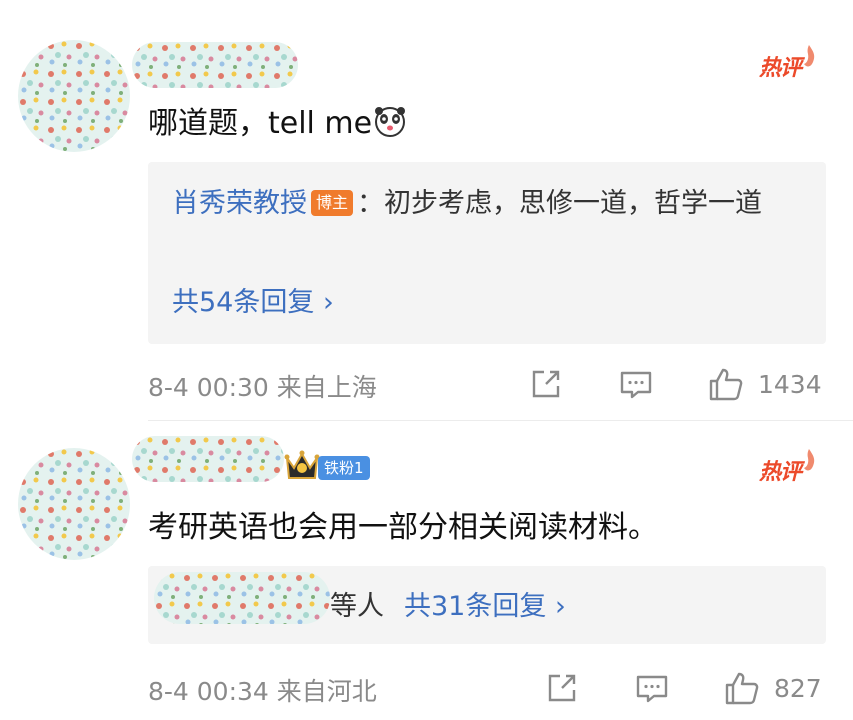 This screenshot has width=853, height=720. What do you see at coordinates (500, 420) in the screenshot?
I see `comment-divider` at bounding box center [500, 420].